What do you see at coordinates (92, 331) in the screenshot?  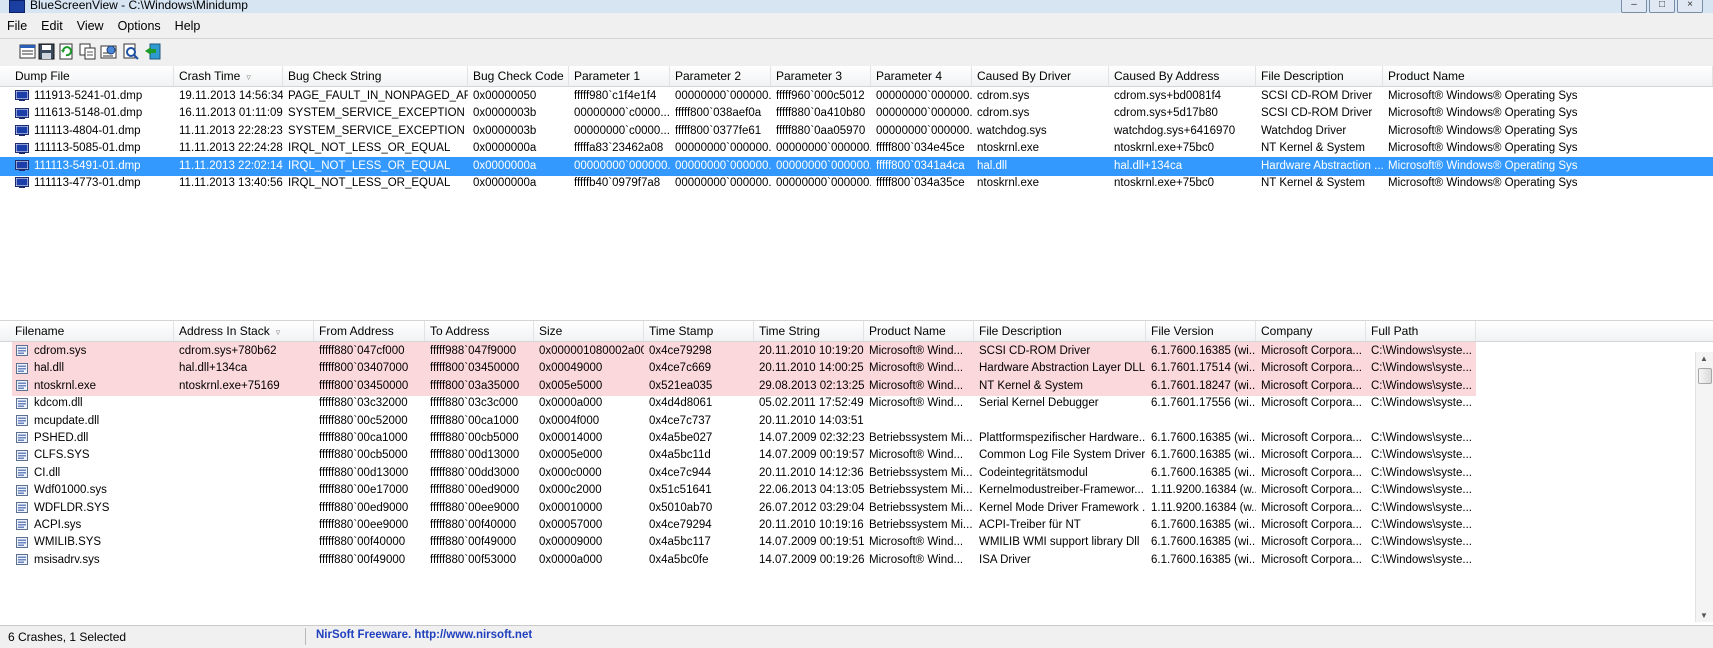 I see `column-header-filename: Filename` at bounding box center [92, 331].